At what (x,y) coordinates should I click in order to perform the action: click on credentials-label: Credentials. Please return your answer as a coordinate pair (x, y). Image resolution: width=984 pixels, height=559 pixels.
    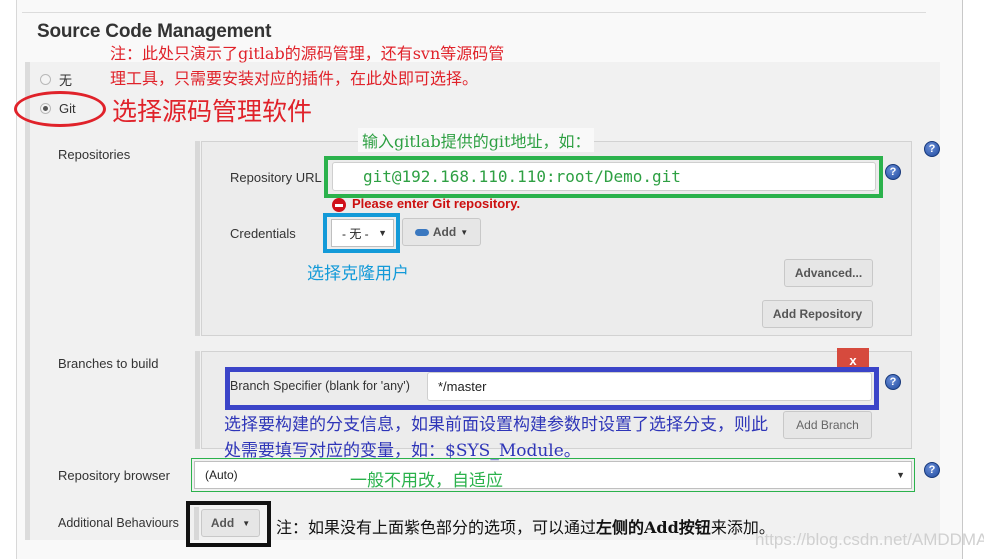
    Looking at the image, I should click on (263, 233).